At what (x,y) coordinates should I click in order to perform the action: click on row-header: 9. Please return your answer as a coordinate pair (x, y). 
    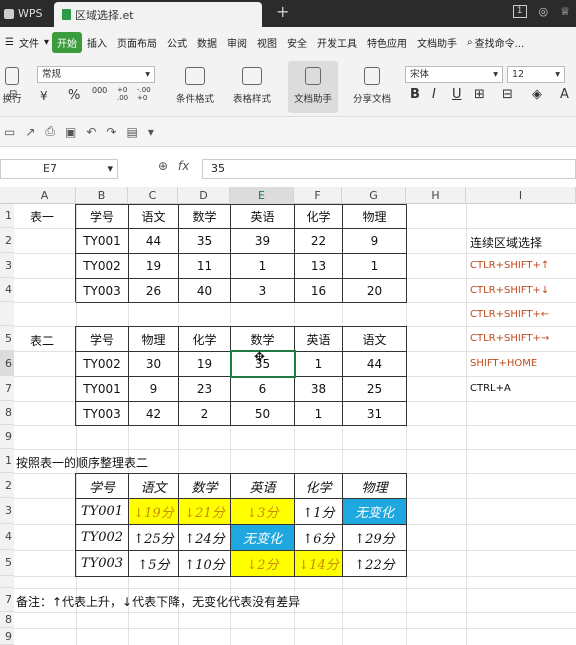
    Looking at the image, I should click on (7, 437).